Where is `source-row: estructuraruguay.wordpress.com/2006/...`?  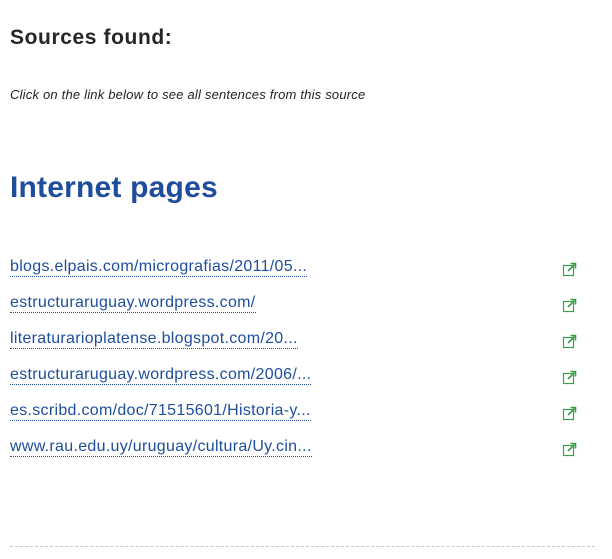 source-row: estructuraruguay.wordpress.com/2006/... is located at coordinates (300, 378).